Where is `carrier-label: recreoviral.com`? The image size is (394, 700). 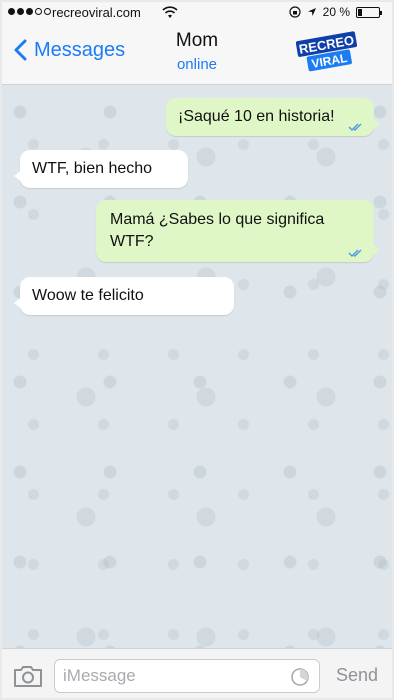
carrier-label: recreoviral.com is located at coordinates (96, 12).